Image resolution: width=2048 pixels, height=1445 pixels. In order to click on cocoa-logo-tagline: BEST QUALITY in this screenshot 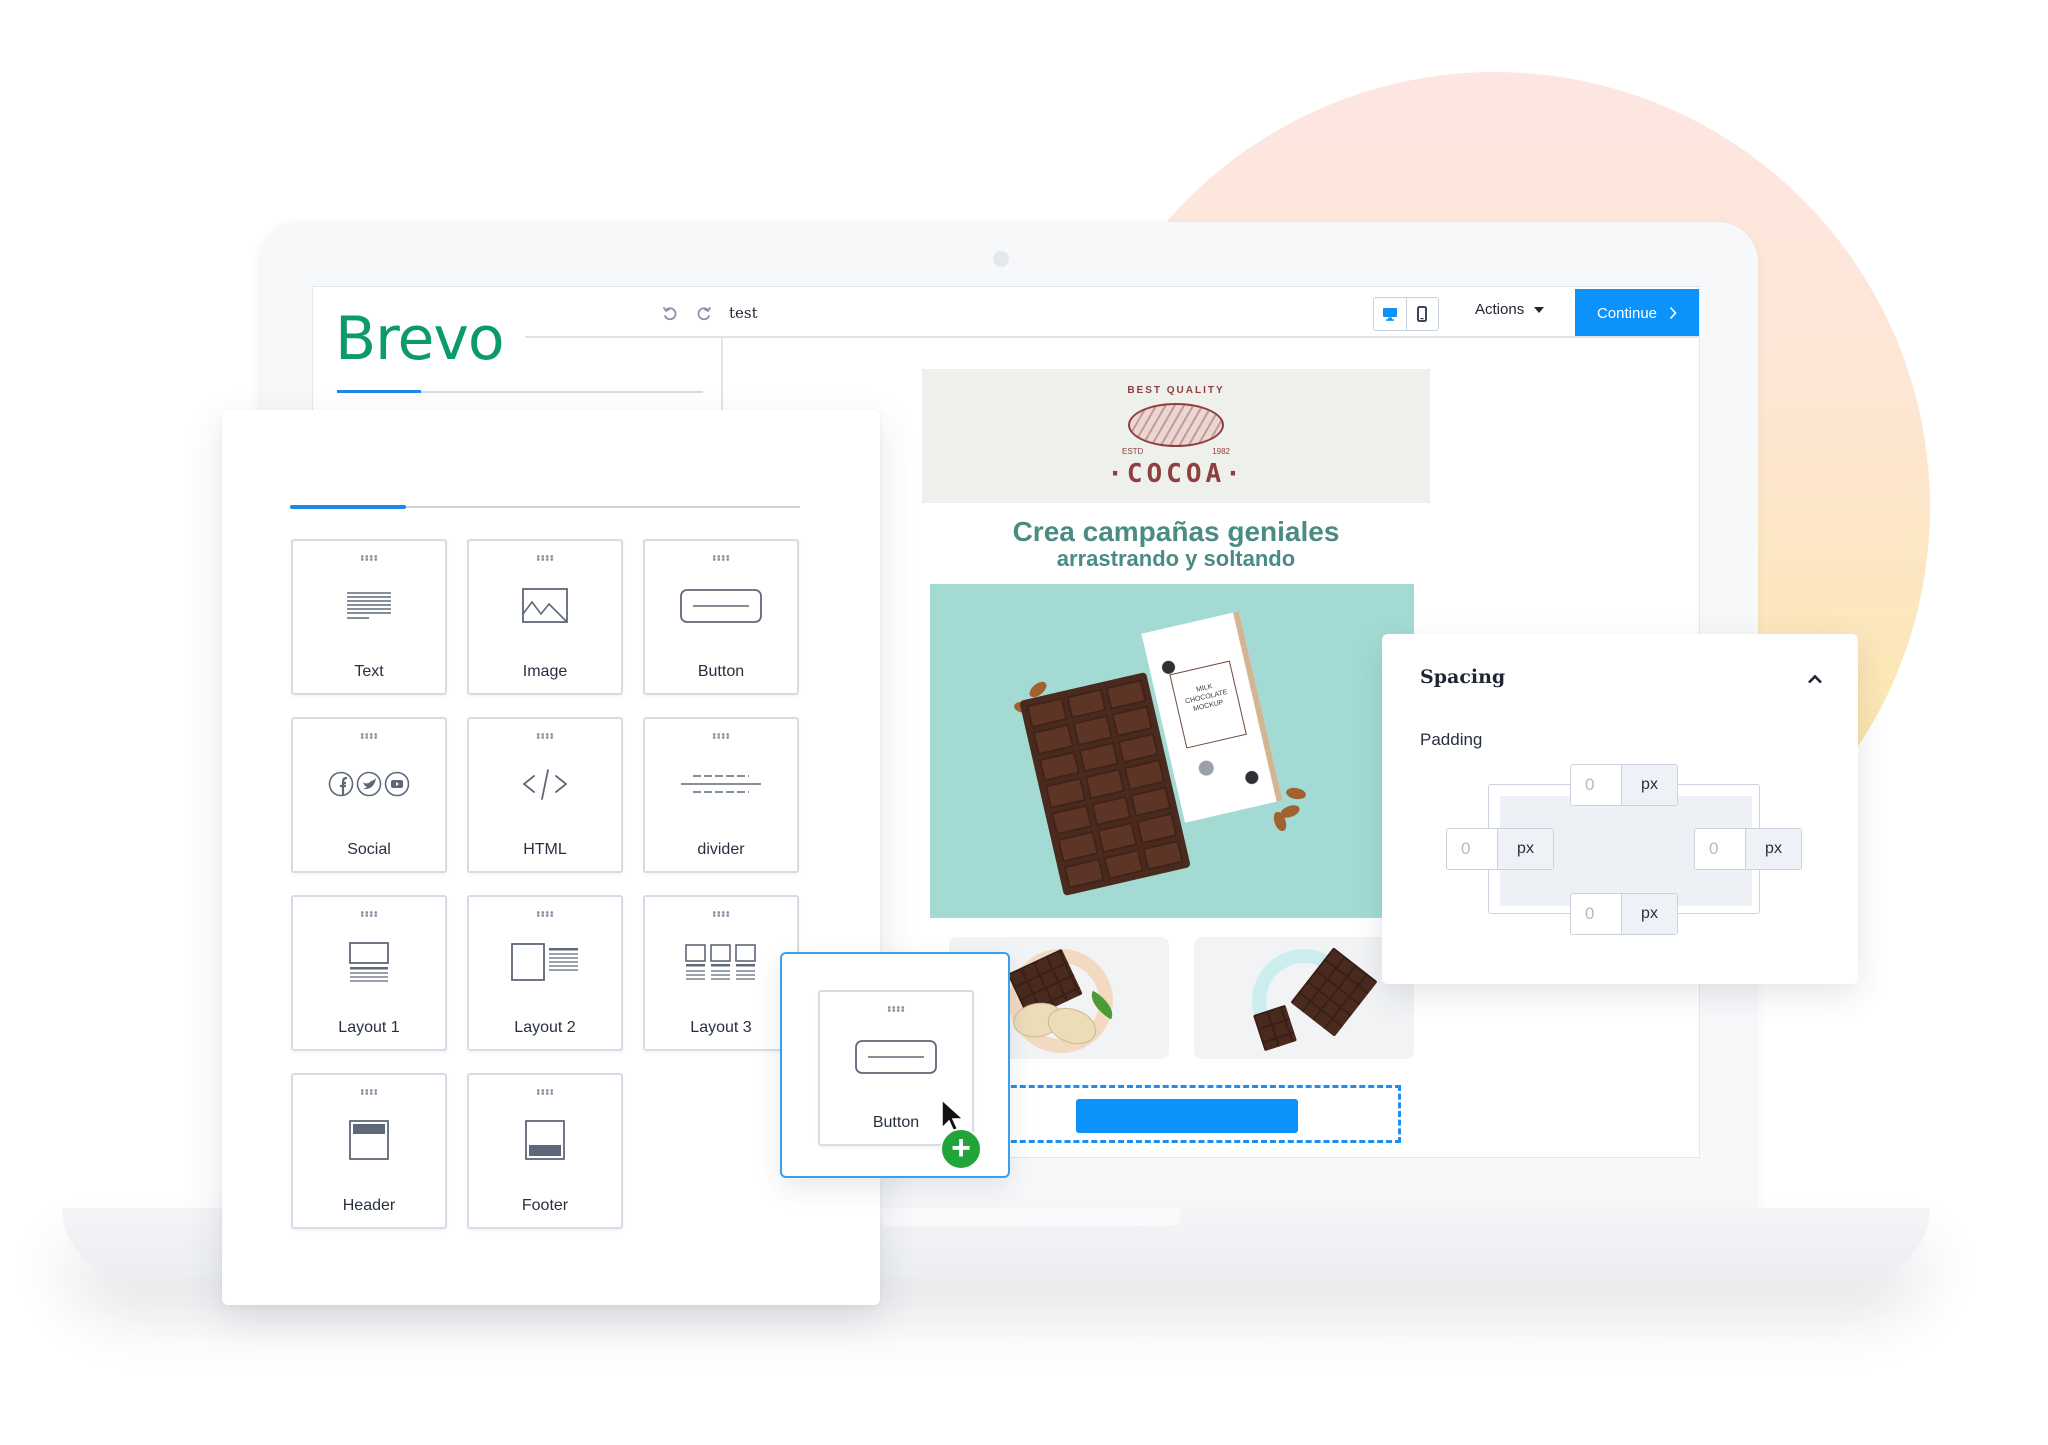, I will do `click(1176, 390)`.